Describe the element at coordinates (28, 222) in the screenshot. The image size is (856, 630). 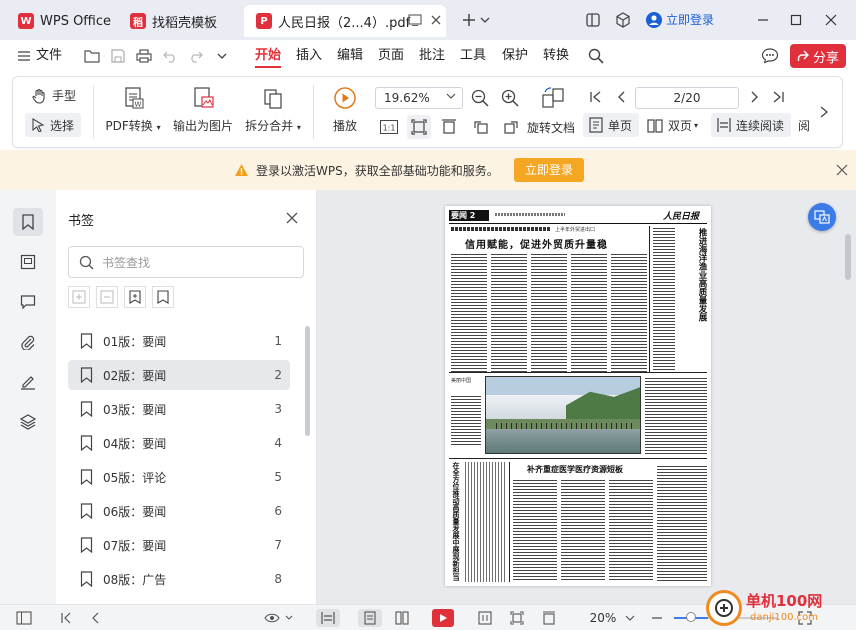
I see `bookmark-panel-icon` at that location.